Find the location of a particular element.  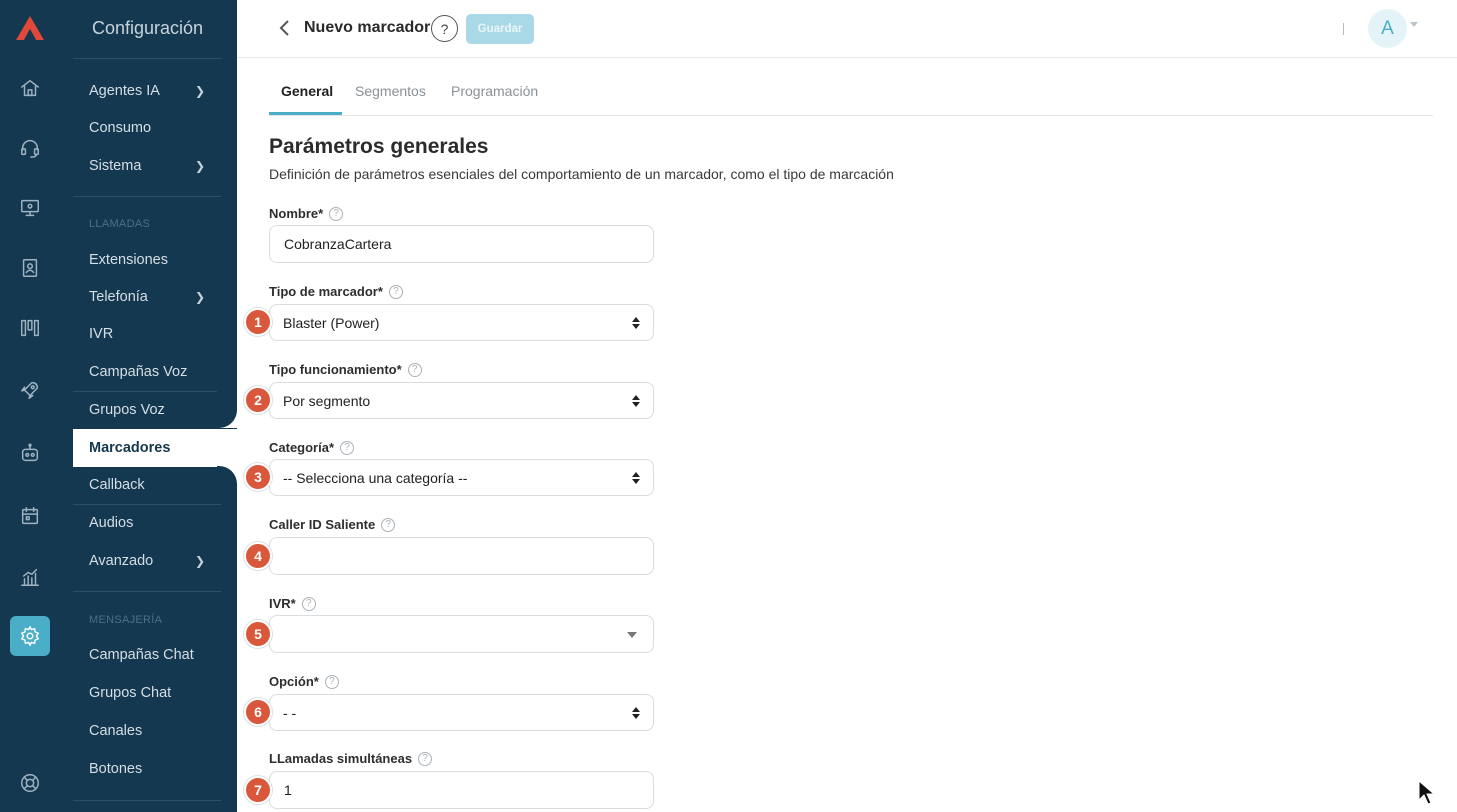

nav-item-grupos-voz: Grupos Voz is located at coordinates (147, 410).